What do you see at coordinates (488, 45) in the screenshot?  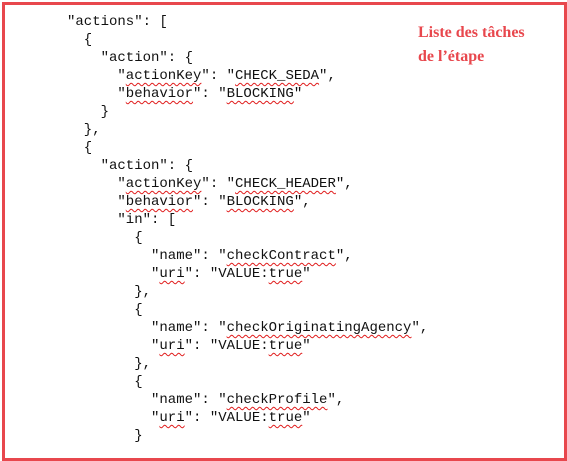 I see `annotation-caption: Liste des tâches de l’étape` at bounding box center [488, 45].